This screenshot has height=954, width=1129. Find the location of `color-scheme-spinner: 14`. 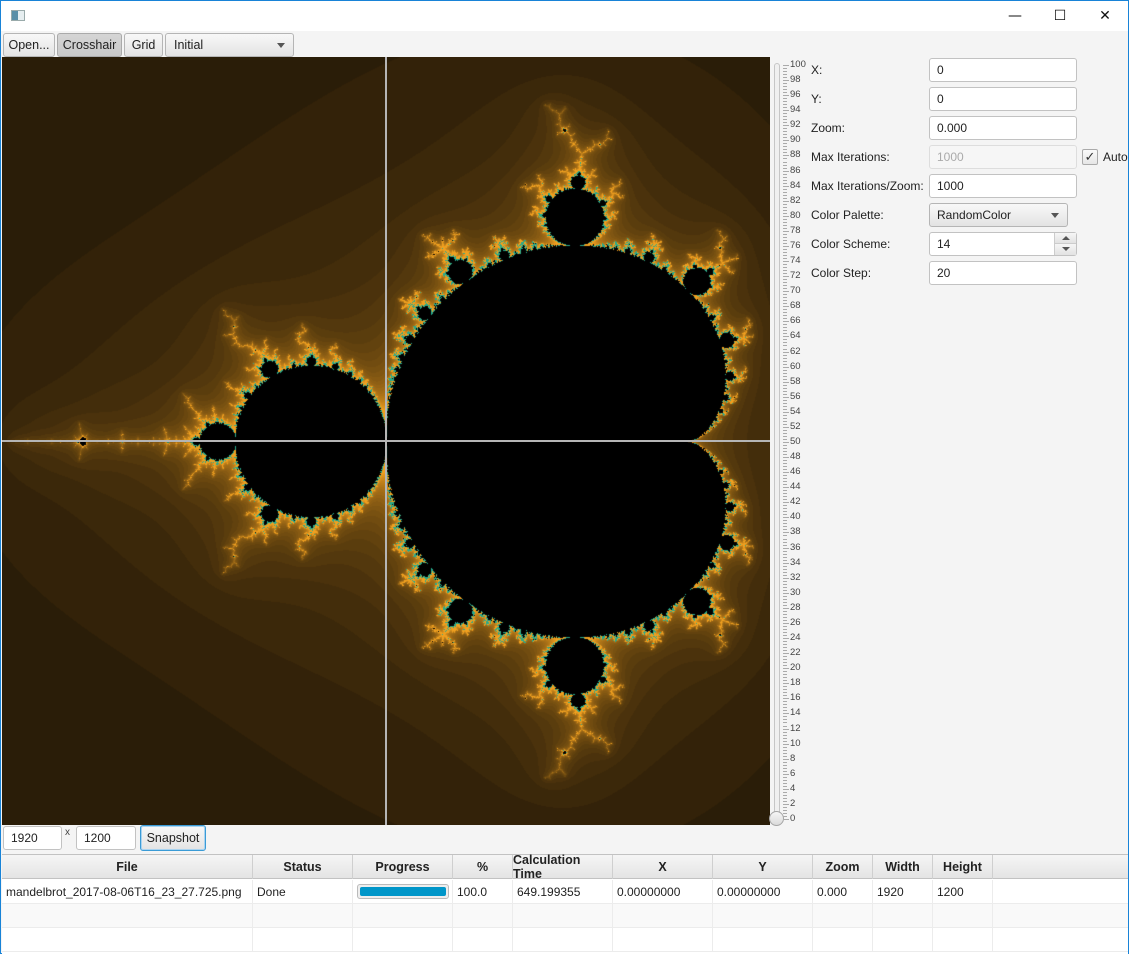

color-scheme-spinner: 14 is located at coordinates (1003, 244).